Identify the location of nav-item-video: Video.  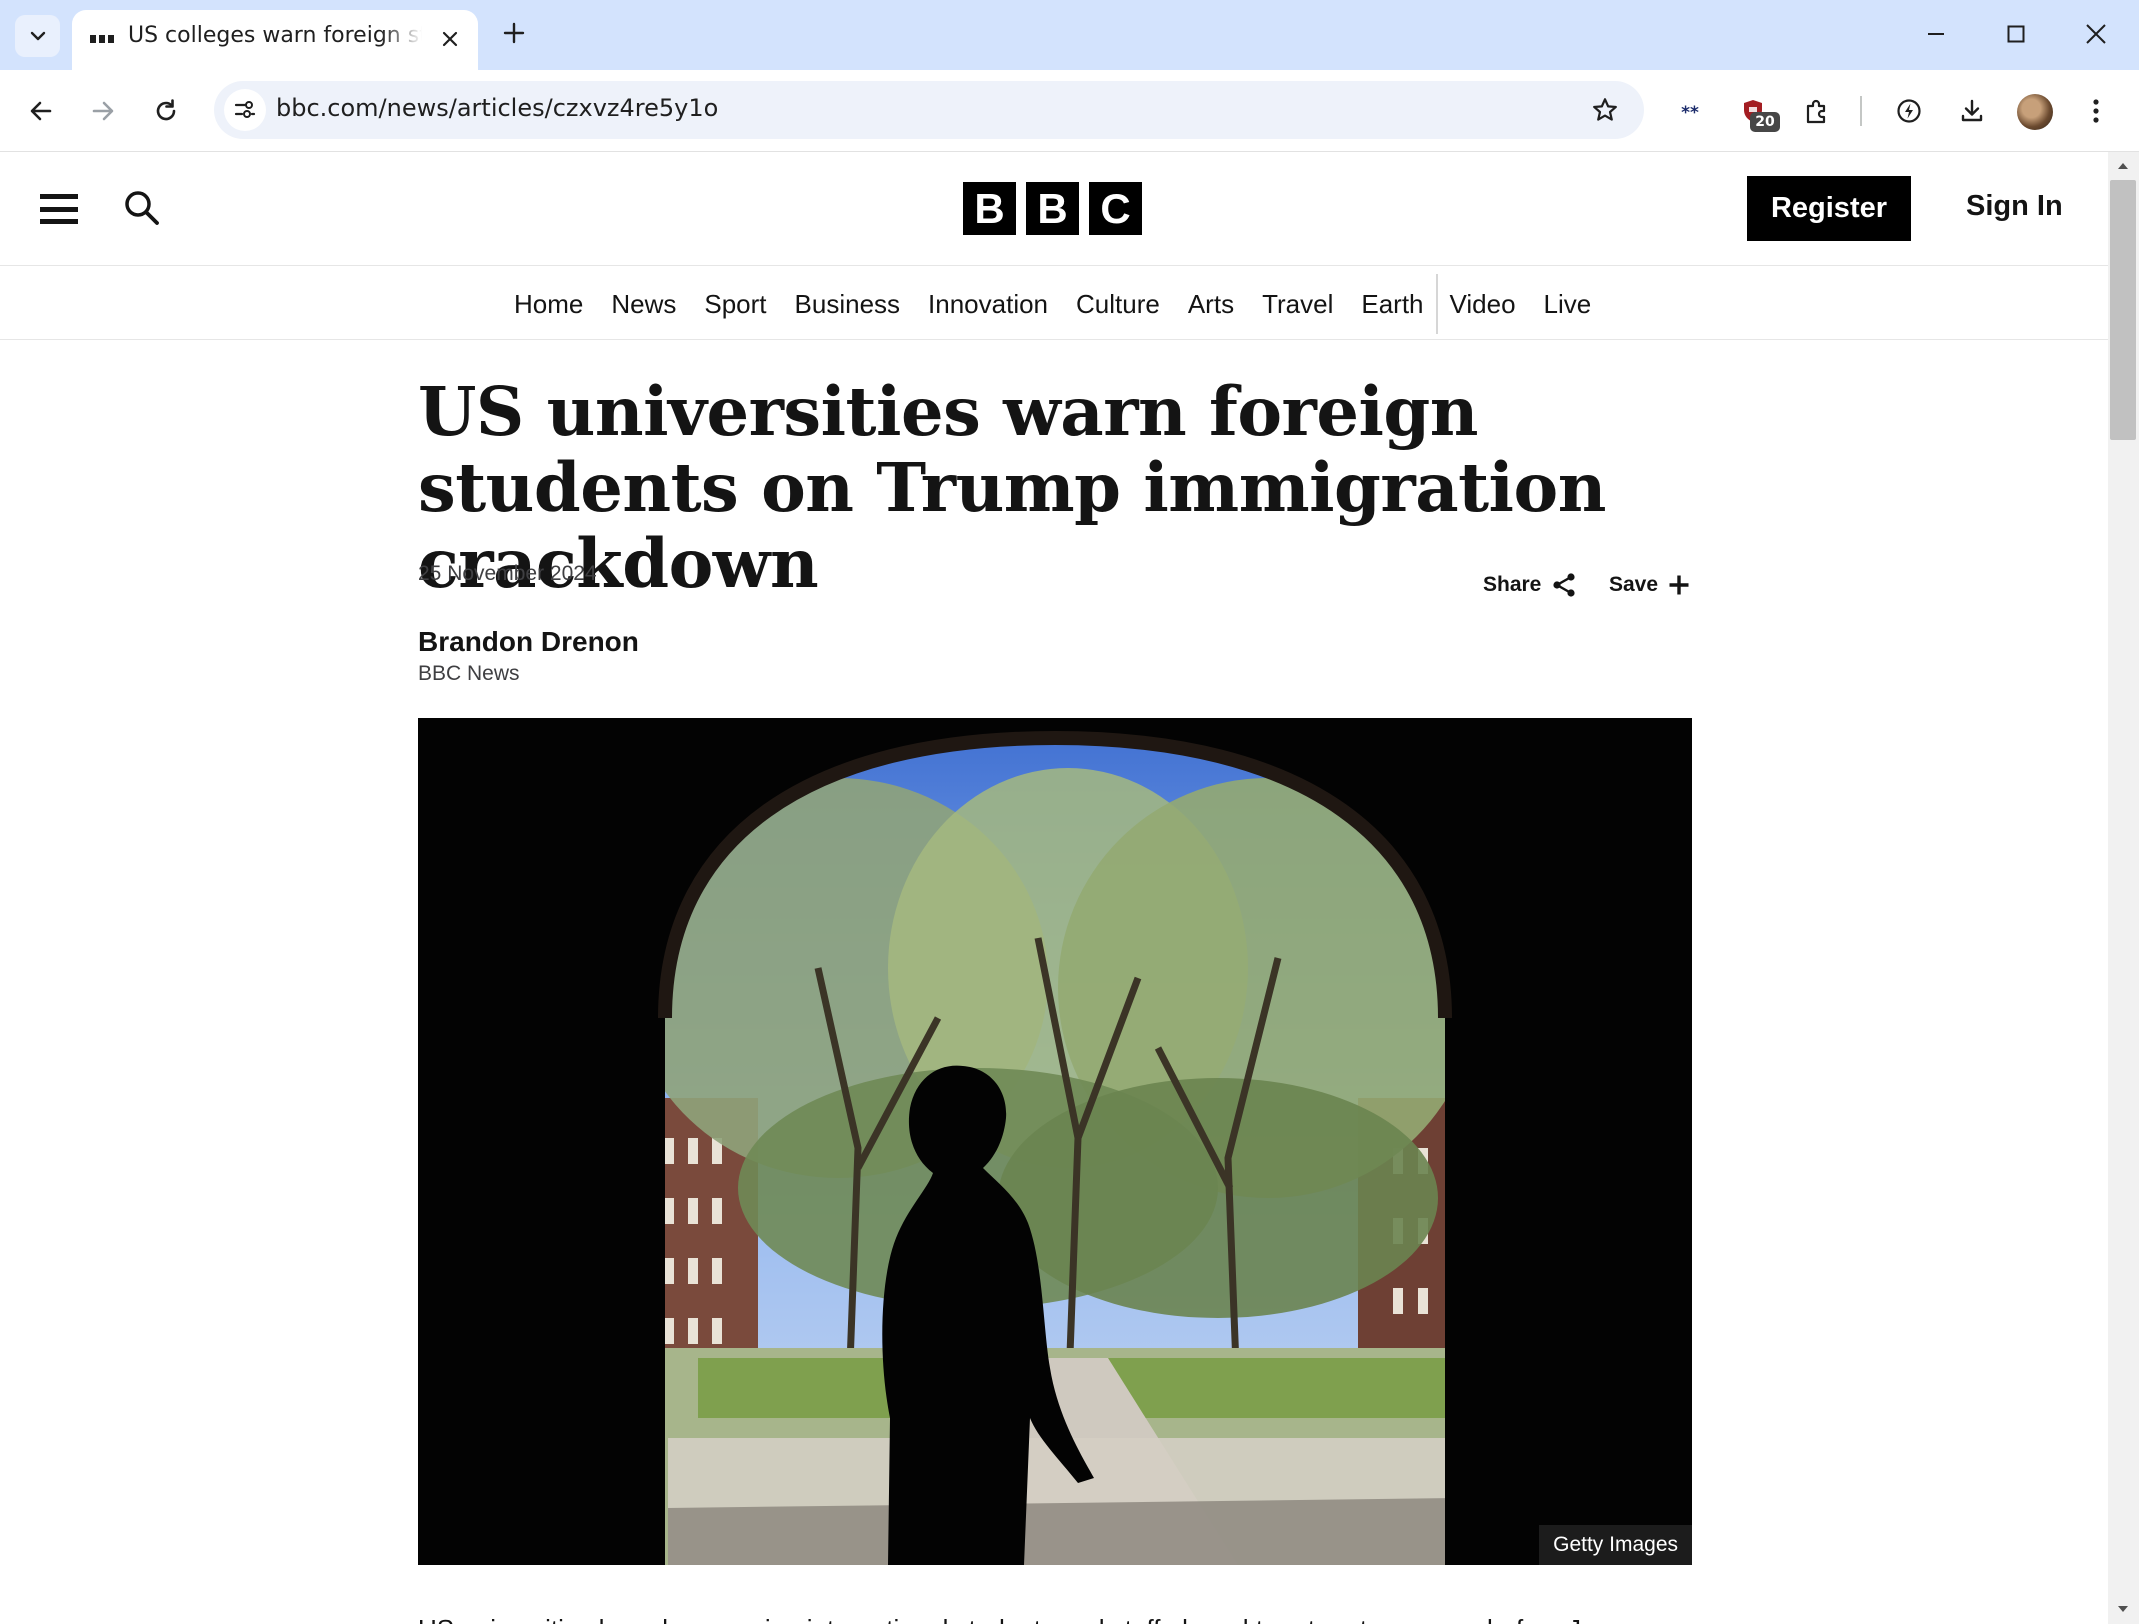
(1483, 304).